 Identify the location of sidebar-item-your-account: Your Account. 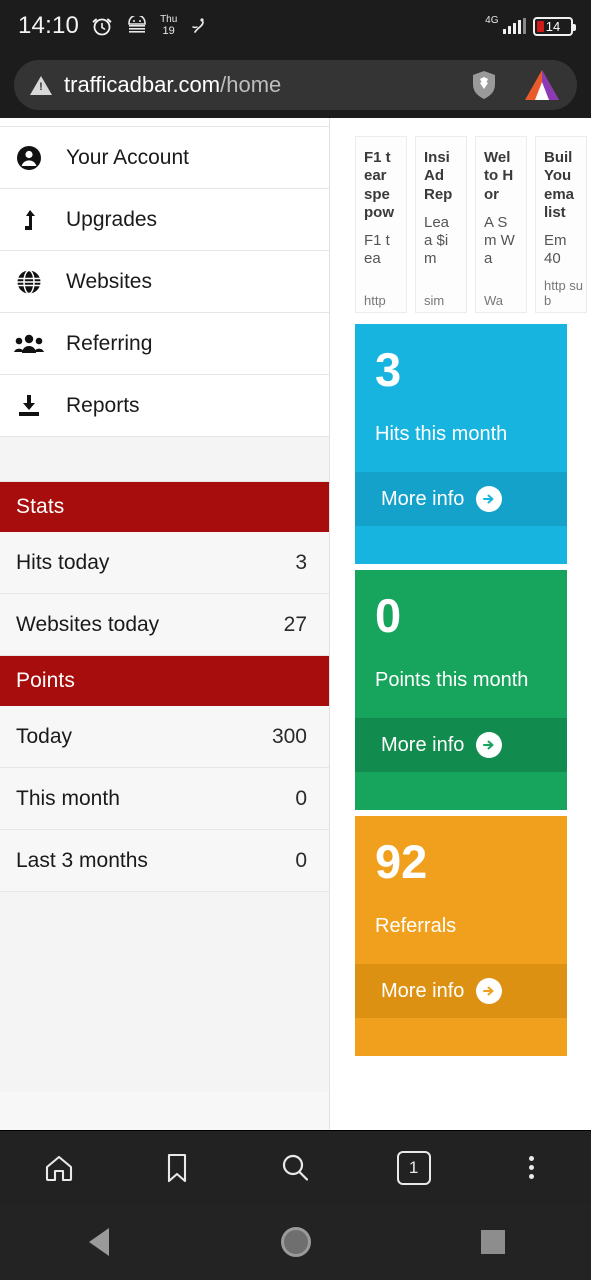
(164, 158).